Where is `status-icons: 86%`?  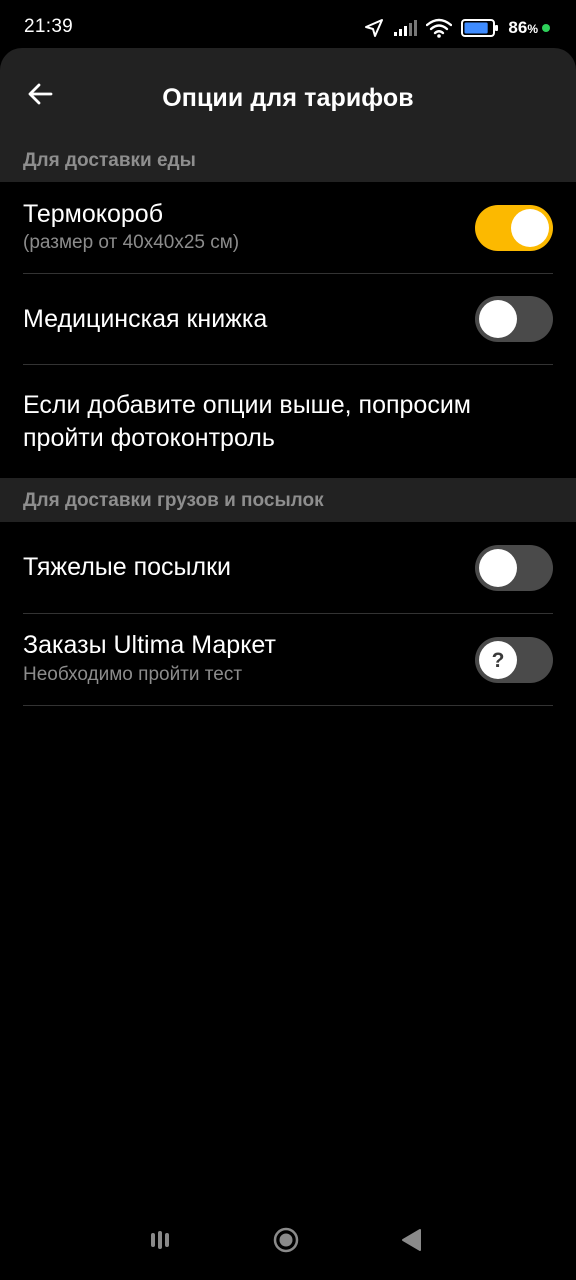 status-icons: 86% is located at coordinates (457, 28).